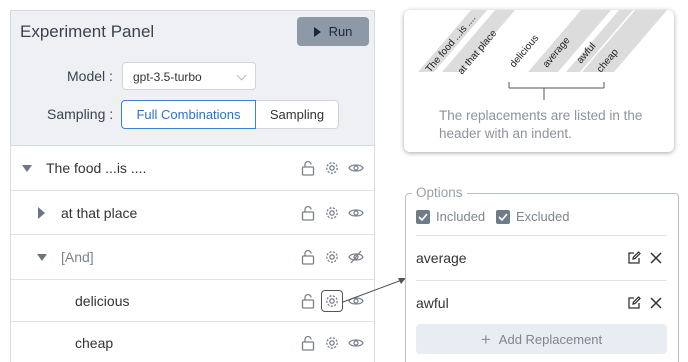 The image size is (688, 362). What do you see at coordinates (432, 302) in the screenshot?
I see `replacement-label: awful` at bounding box center [432, 302].